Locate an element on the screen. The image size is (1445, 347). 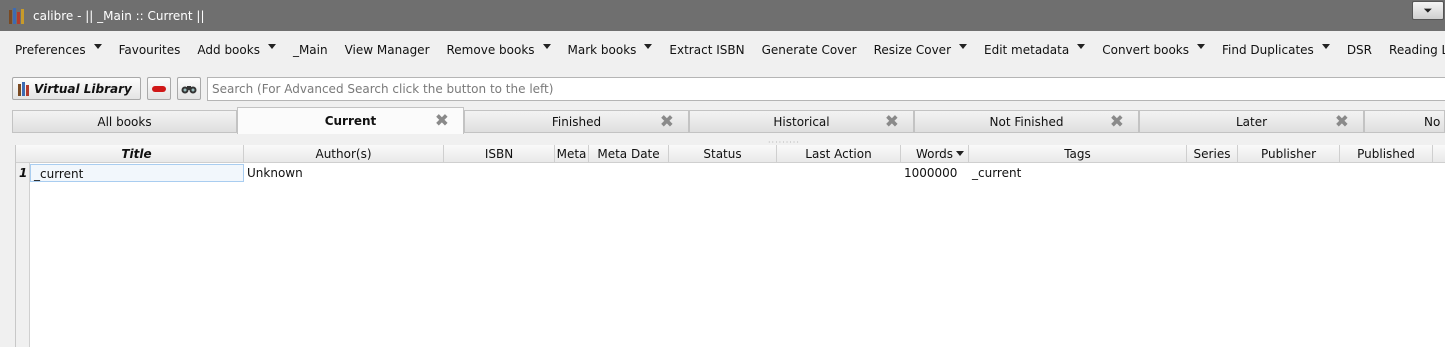
add-books-label: Add books is located at coordinates (228, 50).